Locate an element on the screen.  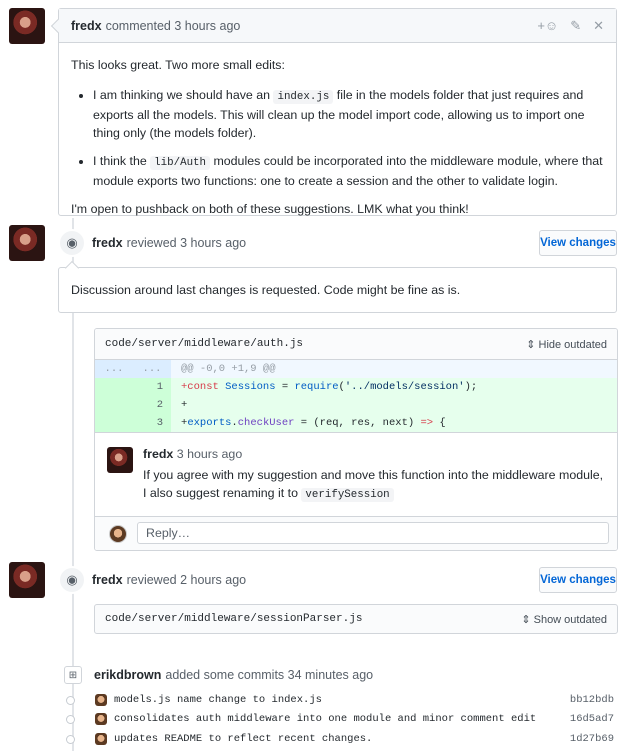
show-outdated-toggle: ⇕ Show outdated is located at coordinates (564, 619).